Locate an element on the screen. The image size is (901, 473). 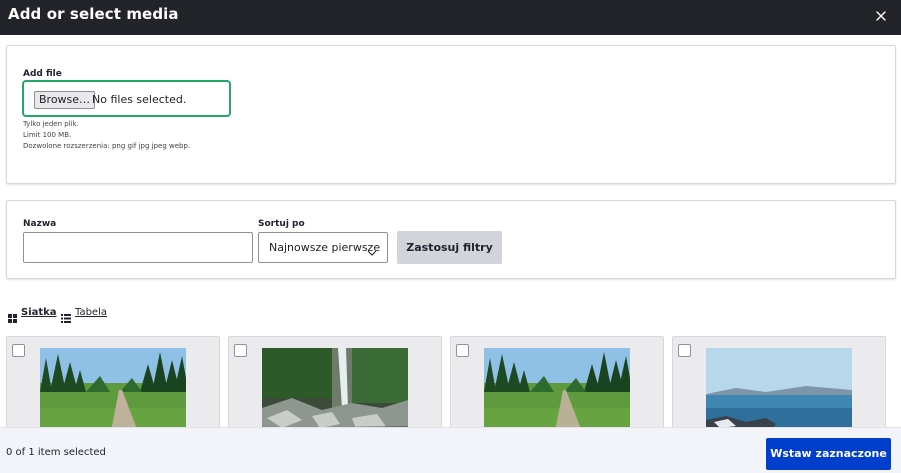
list-icon is located at coordinates (66, 317).